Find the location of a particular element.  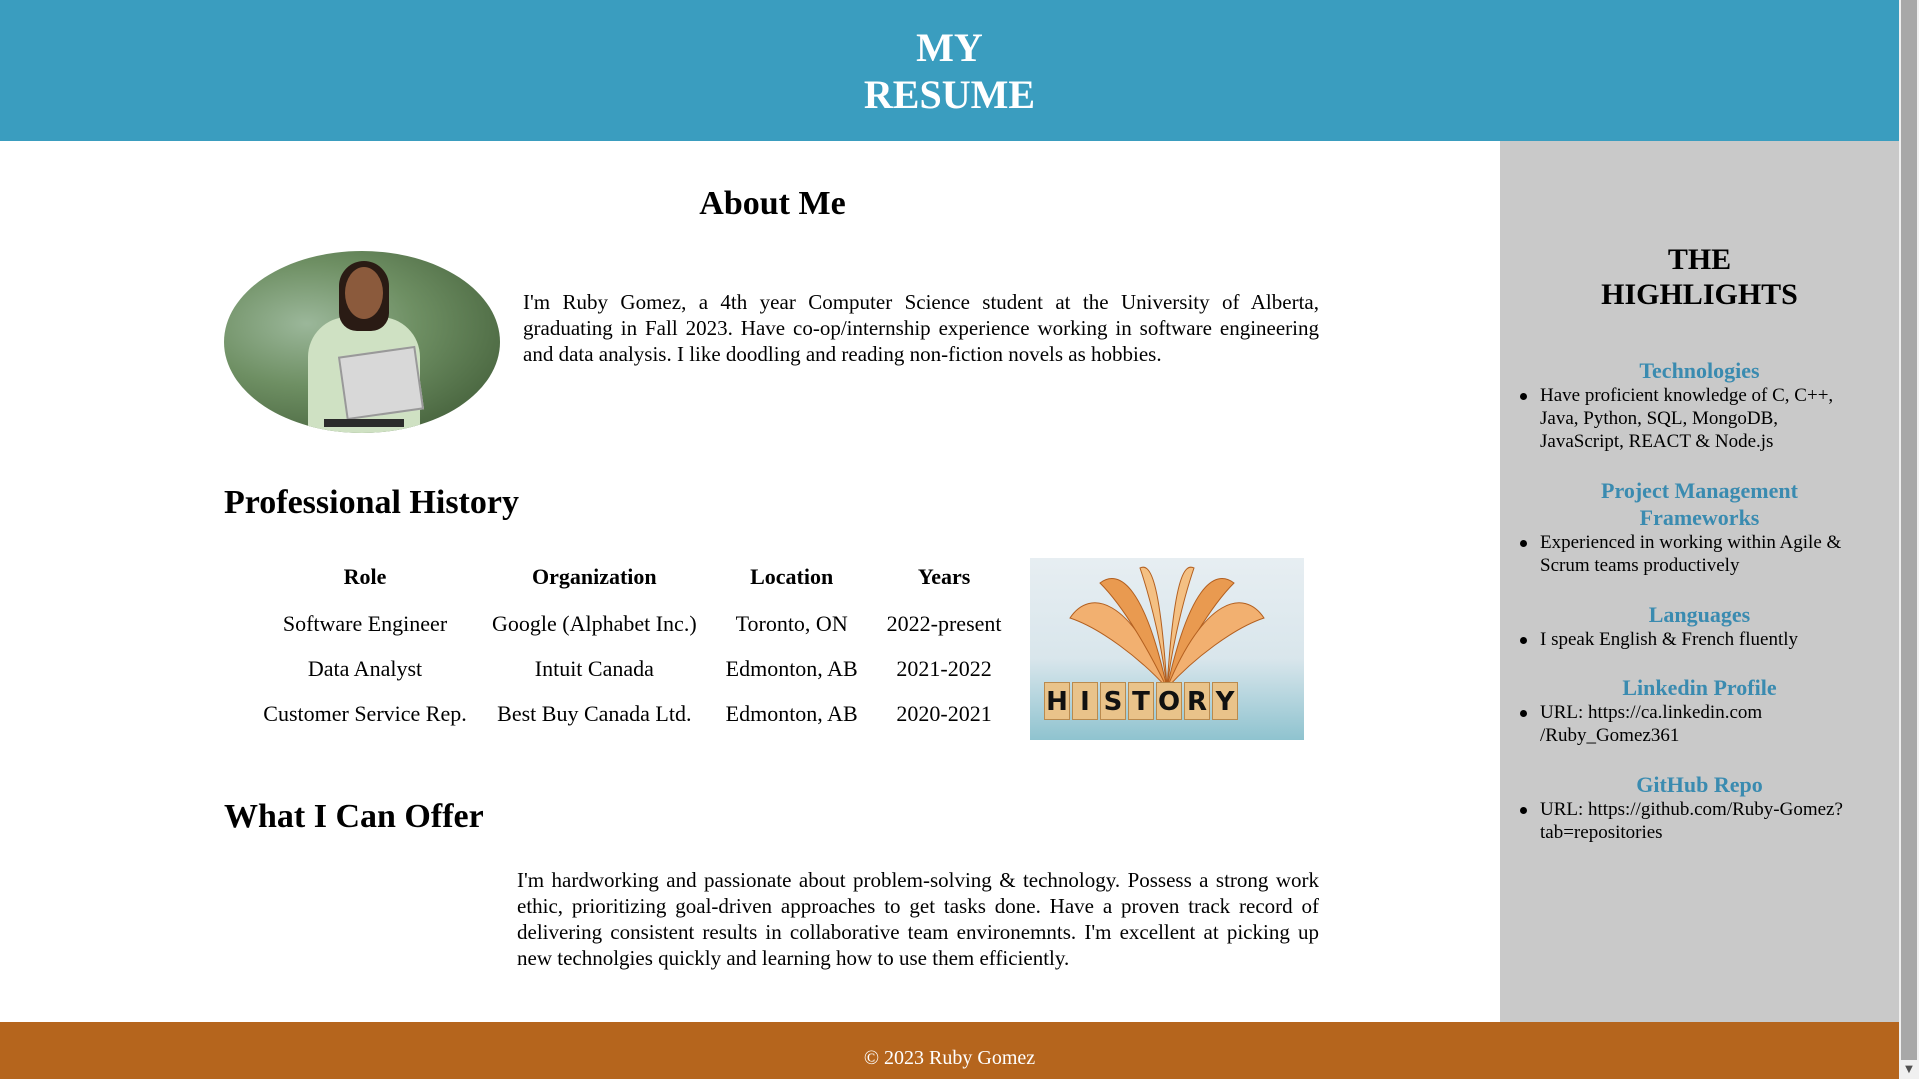

highlight-heading: Project Management Frameworks is located at coordinates (1699, 504).